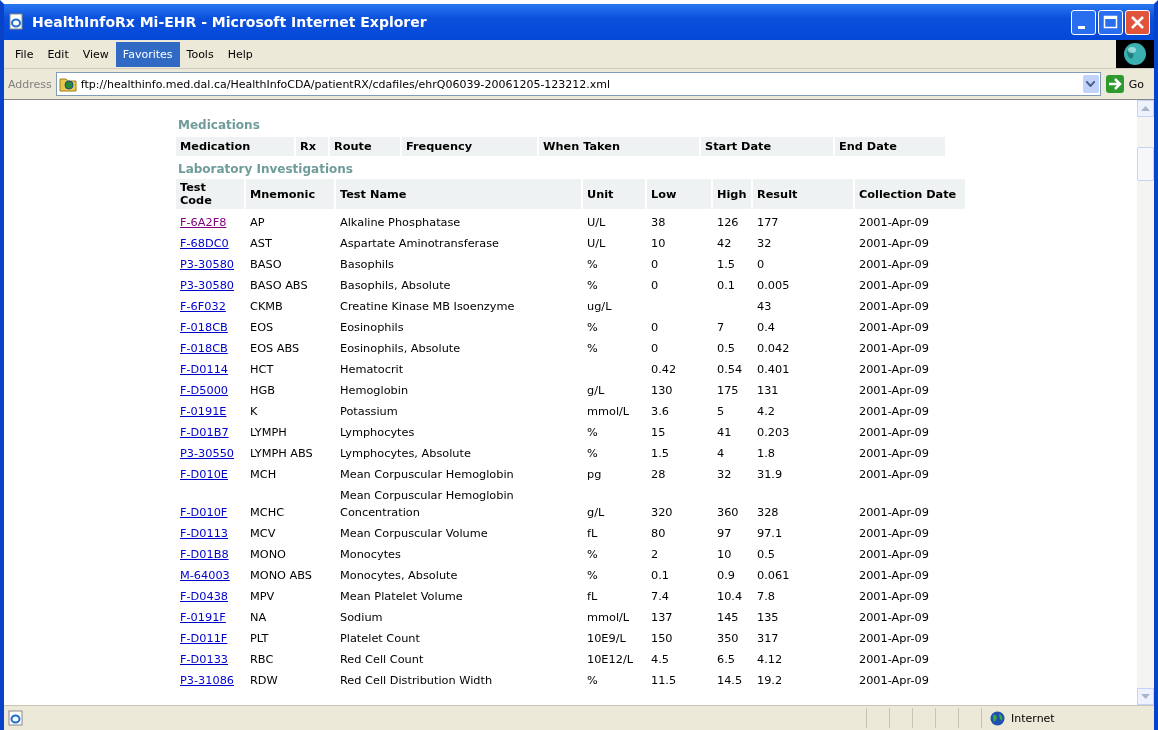 The image size is (1158, 730). Describe the element at coordinates (204, 474) in the screenshot. I see `test-code-link: F-D010E` at that location.